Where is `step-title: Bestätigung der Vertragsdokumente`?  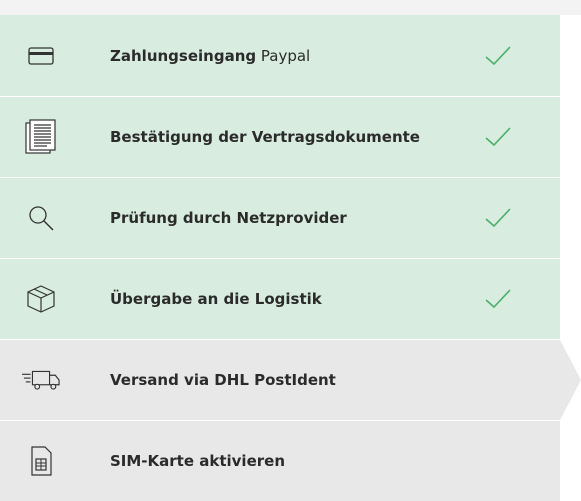
step-title: Bestätigung der Vertragsdokumente is located at coordinates (265, 137).